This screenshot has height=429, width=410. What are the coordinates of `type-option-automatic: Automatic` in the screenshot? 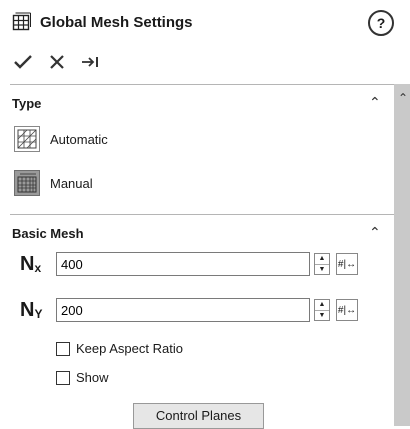 It's located at (61, 139).